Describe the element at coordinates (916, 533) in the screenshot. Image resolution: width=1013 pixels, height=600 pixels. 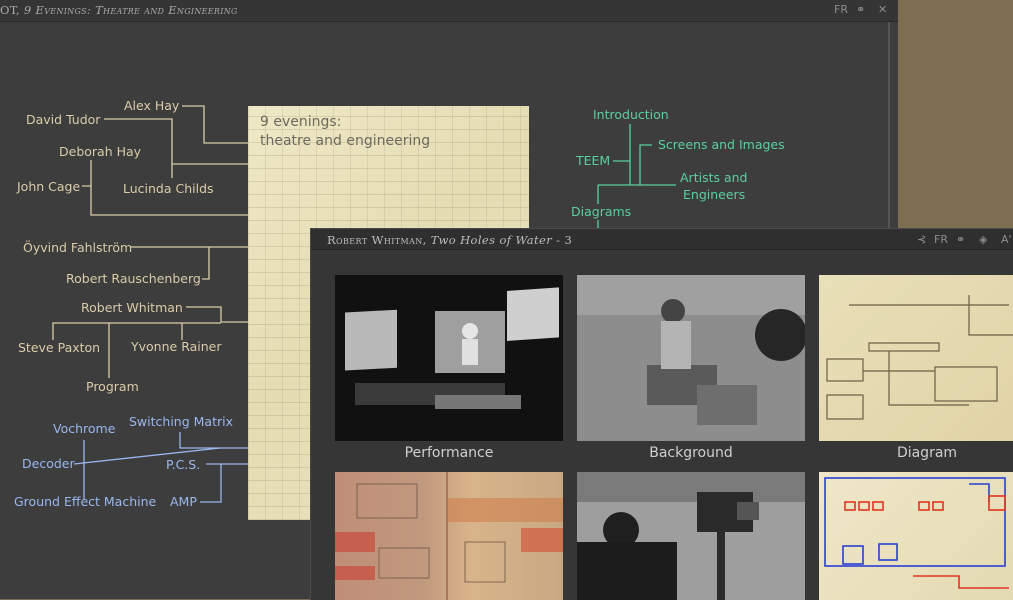
I see `circuit-diagram-icon` at that location.